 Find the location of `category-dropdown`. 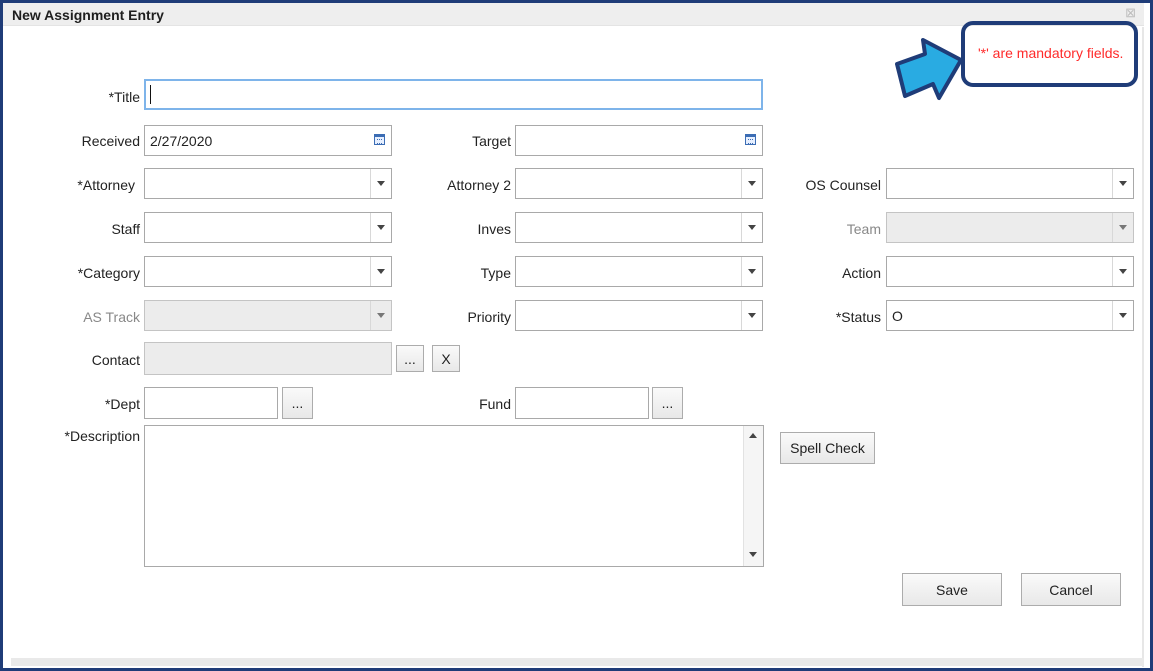

category-dropdown is located at coordinates (268, 271).